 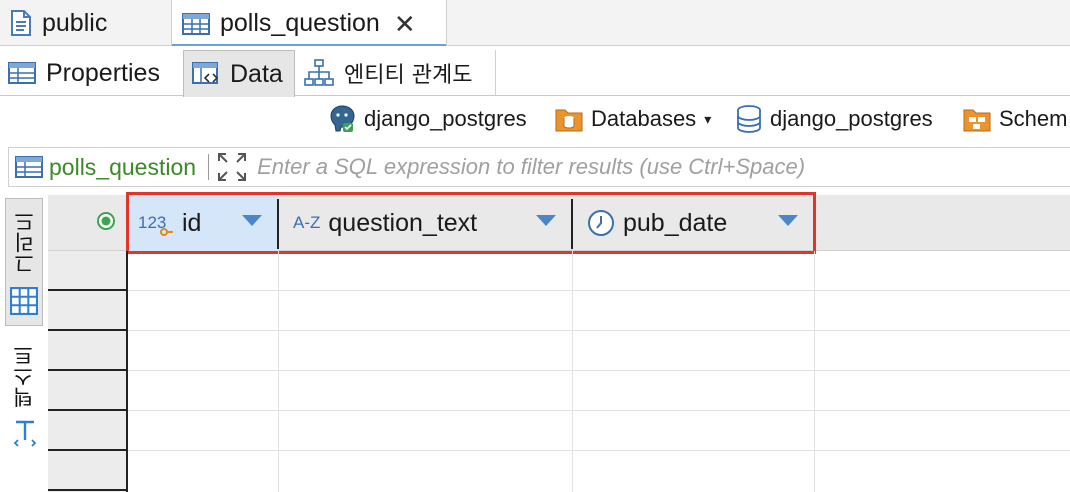 I want to click on column-header-question-text: A-Z question_text, so click(x=425, y=223).